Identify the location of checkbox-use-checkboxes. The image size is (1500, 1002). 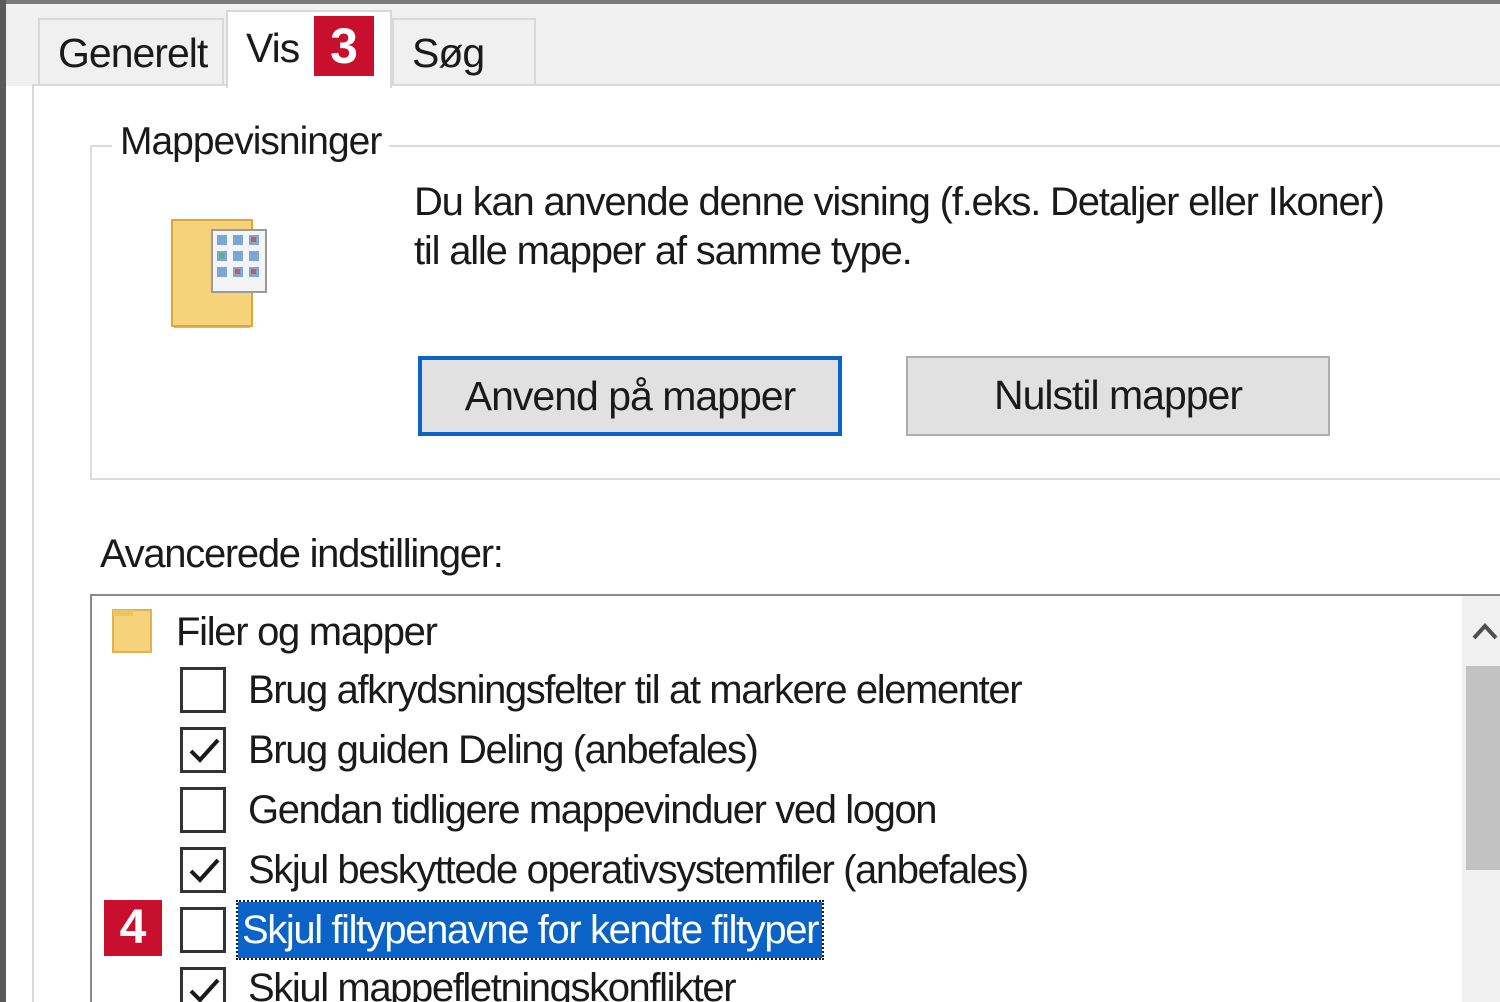
(203, 690).